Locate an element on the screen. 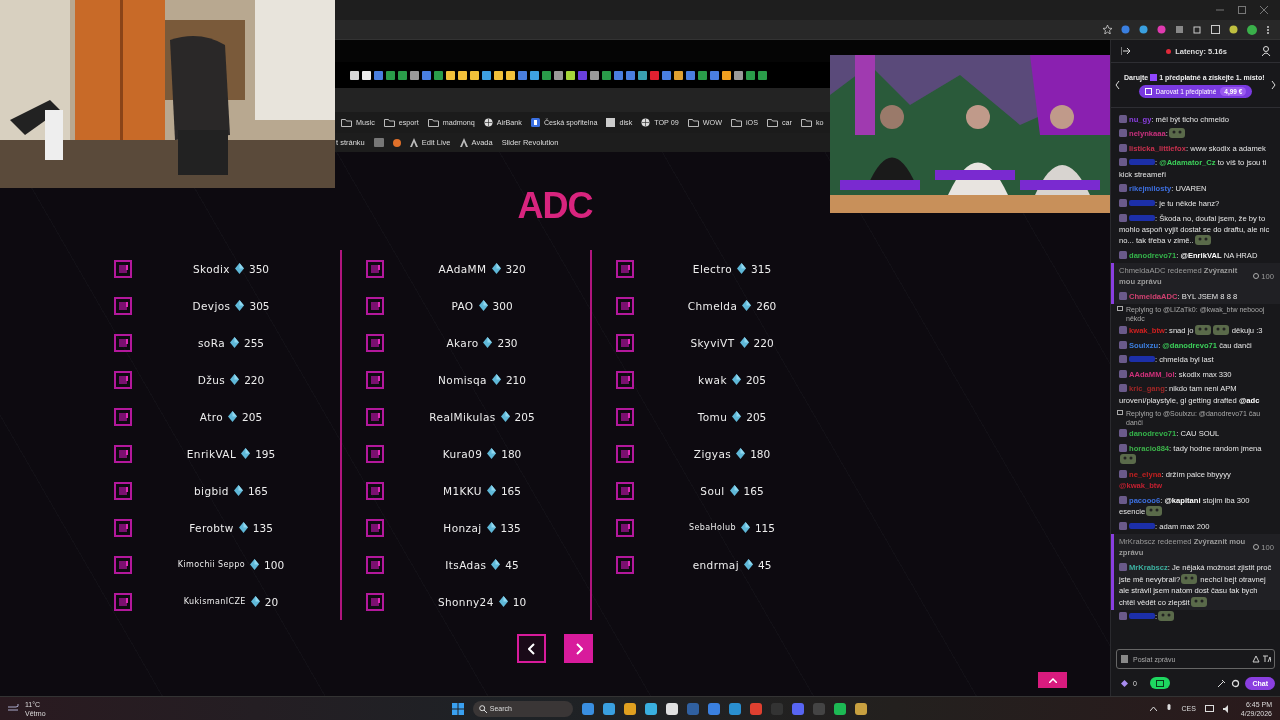  player-score: 20 is located at coordinates (271, 601).